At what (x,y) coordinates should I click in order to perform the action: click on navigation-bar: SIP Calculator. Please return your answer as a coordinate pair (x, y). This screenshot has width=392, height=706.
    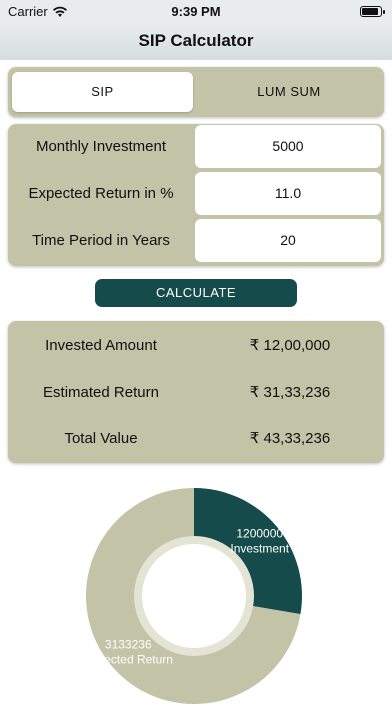
    Looking at the image, I should click on (196, 42).